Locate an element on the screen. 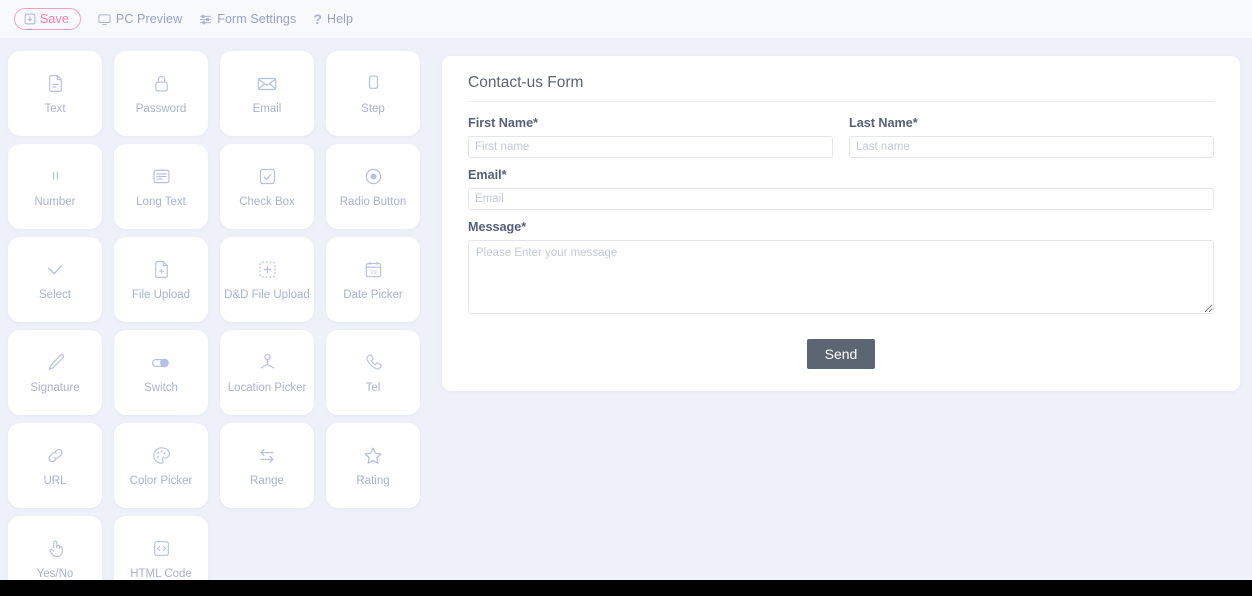 Image resolution: width=1252 pixels, height=596 pixels. palette-tile-wrap: Text is located at coordinates (57, 93).